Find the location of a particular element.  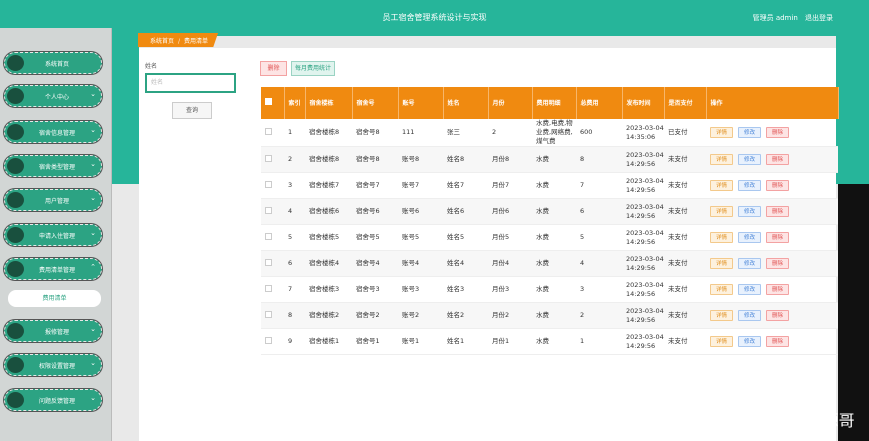

sidebar-item-label: 问题反馈管理 is located at coordinates (56, 401).